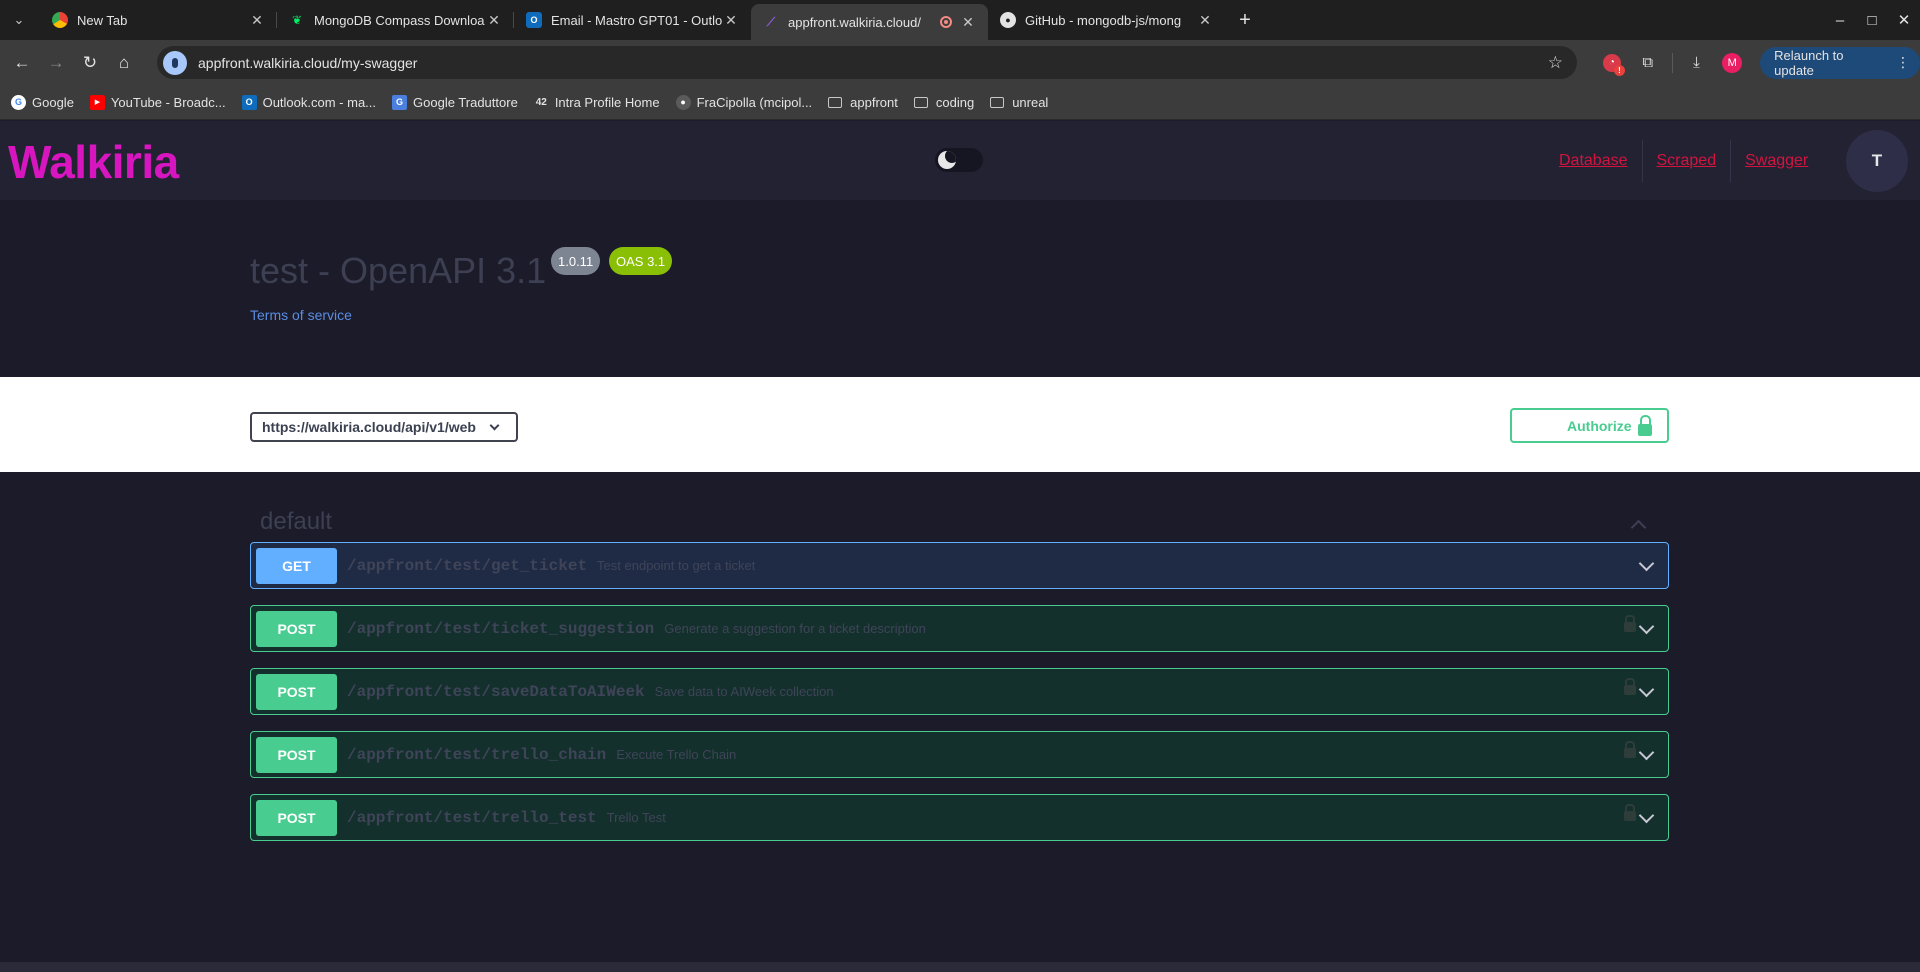 This screenshot has width=1920, height=972. I want to click on nav-link-swagger: Swagger, so click(1776, 160).